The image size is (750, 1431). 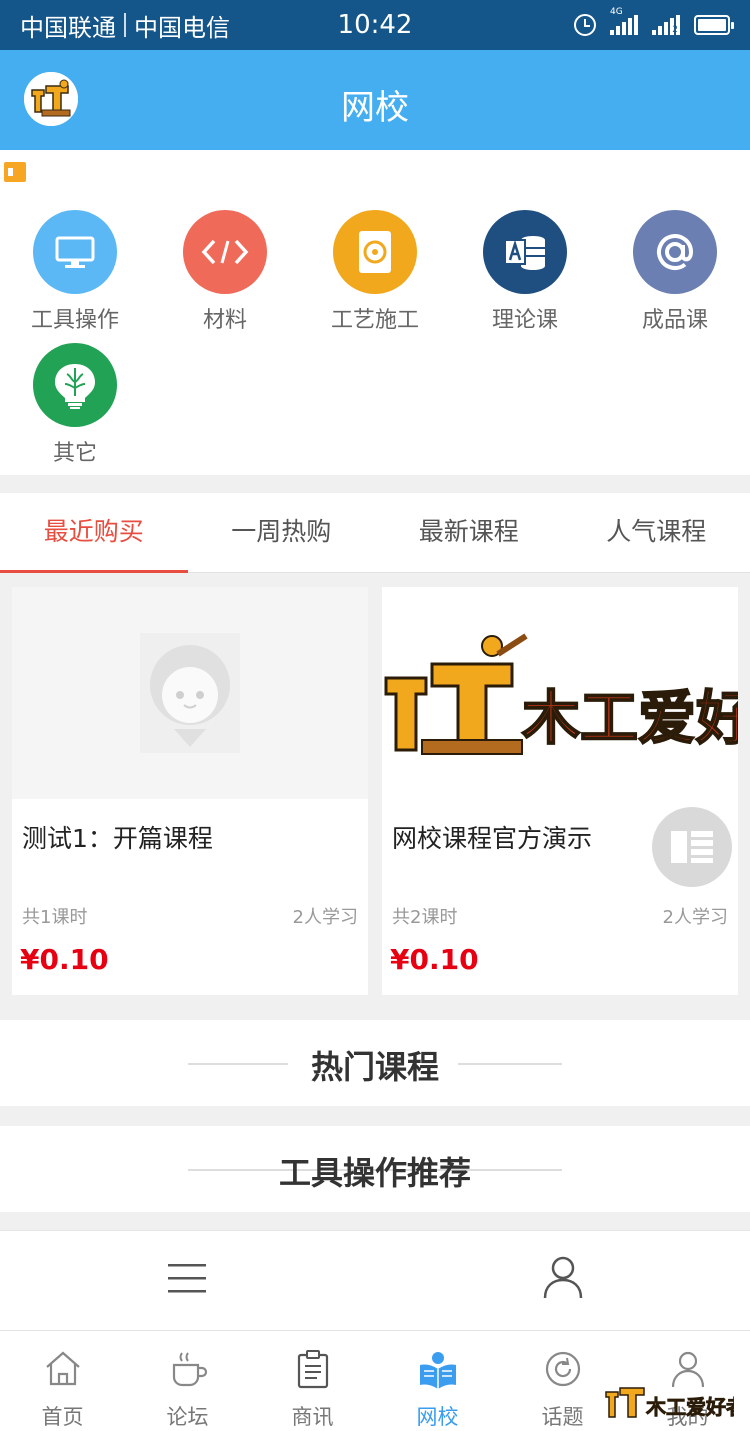 I want to click on tab-recent-purchase: 最近购买, so click(x=94, y=533).